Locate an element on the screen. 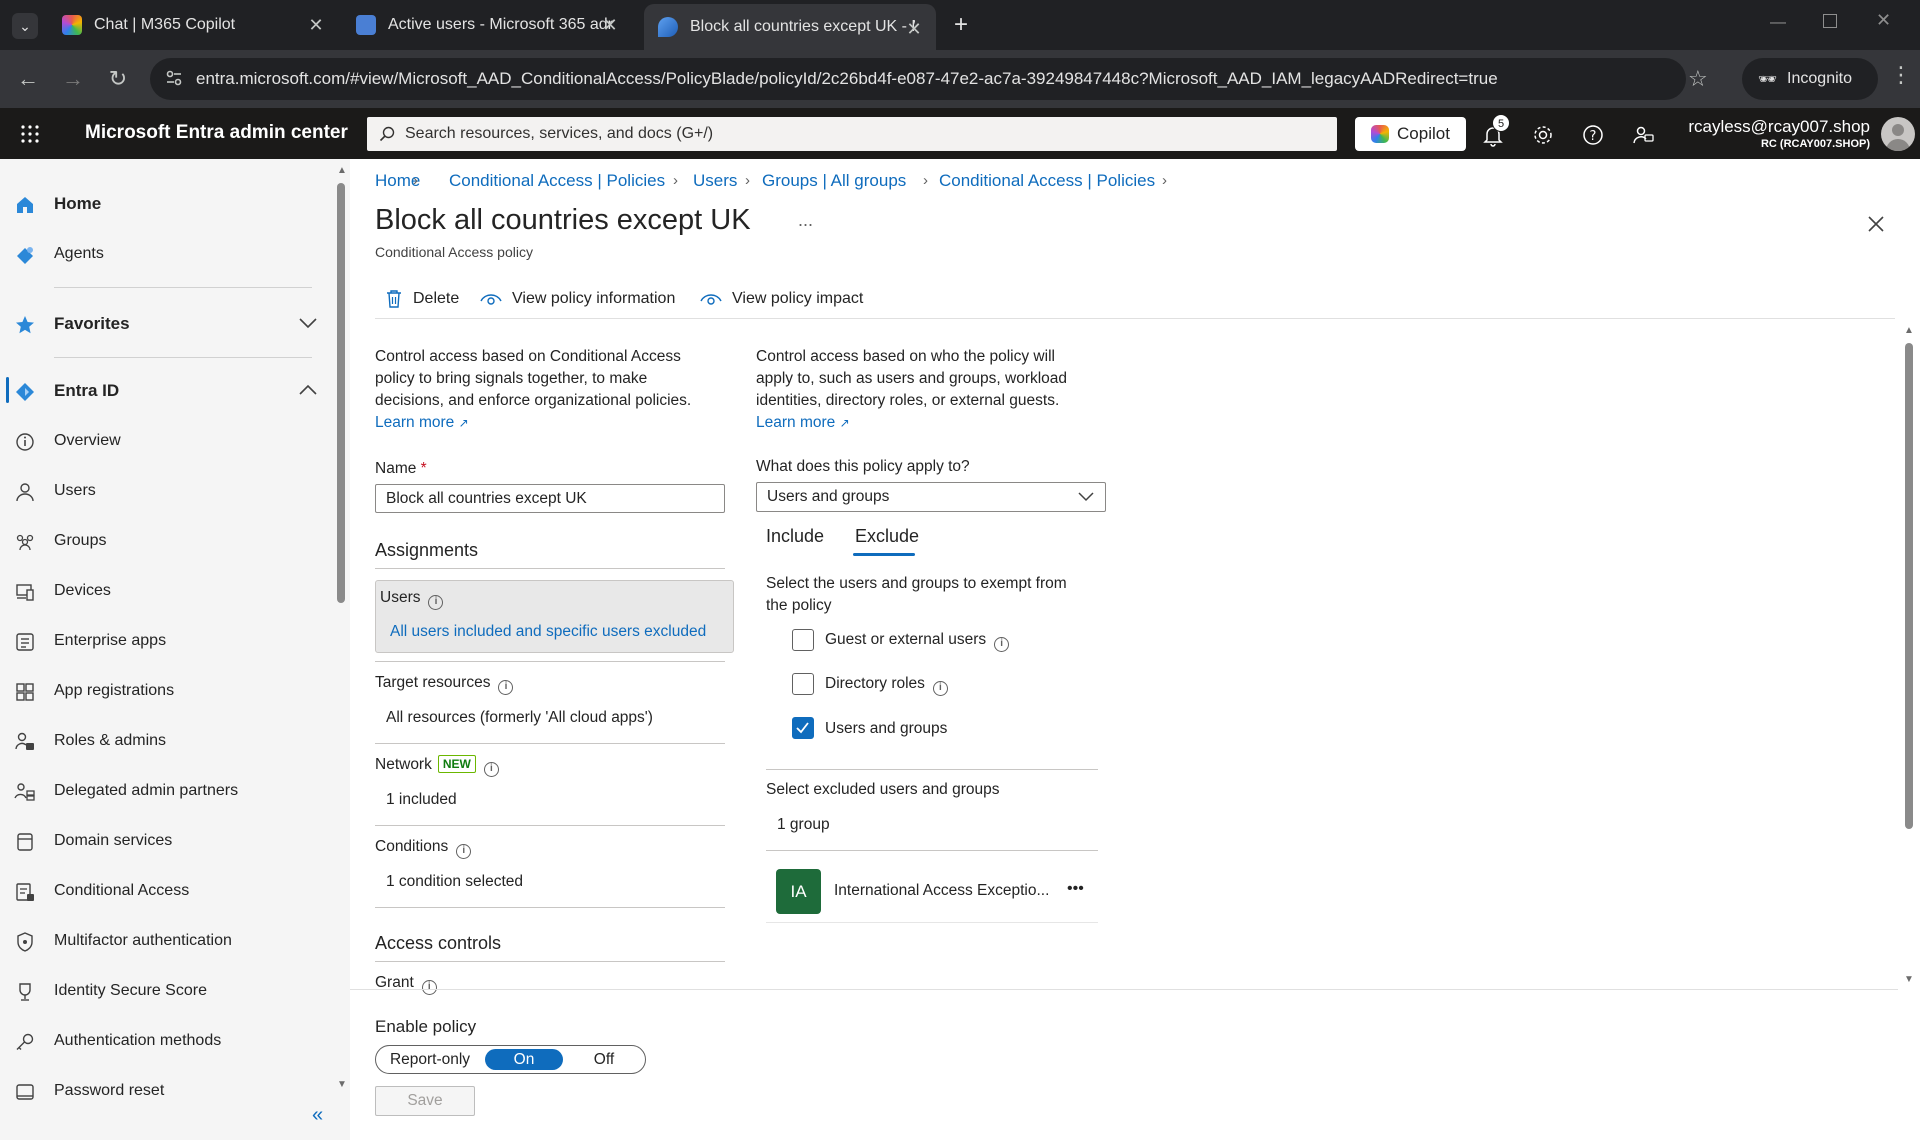 This screenshot has width=1920, height=1140. close-window-icon: ✕ is located at coordinates (1883, 20).